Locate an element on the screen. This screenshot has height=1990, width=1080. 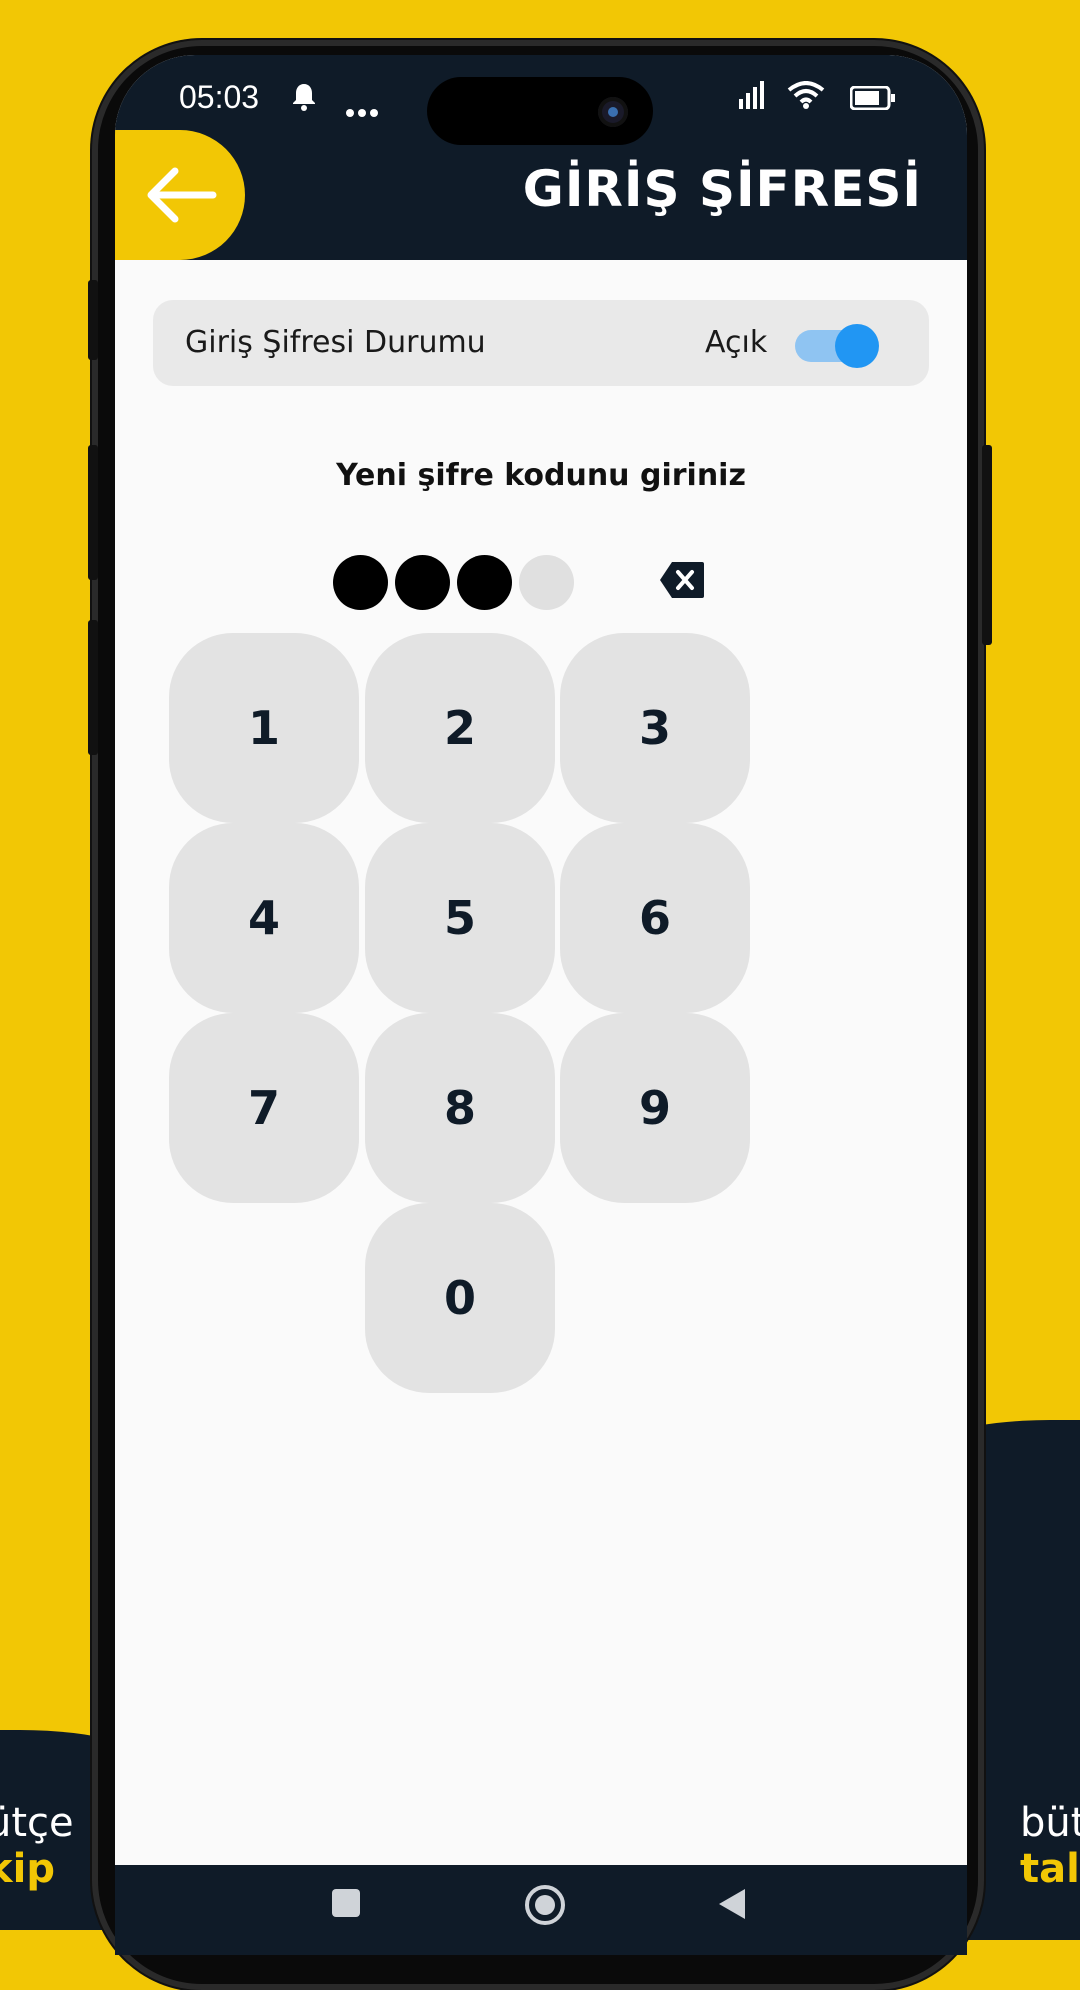
delete-button is located at coordinates (682, 582).